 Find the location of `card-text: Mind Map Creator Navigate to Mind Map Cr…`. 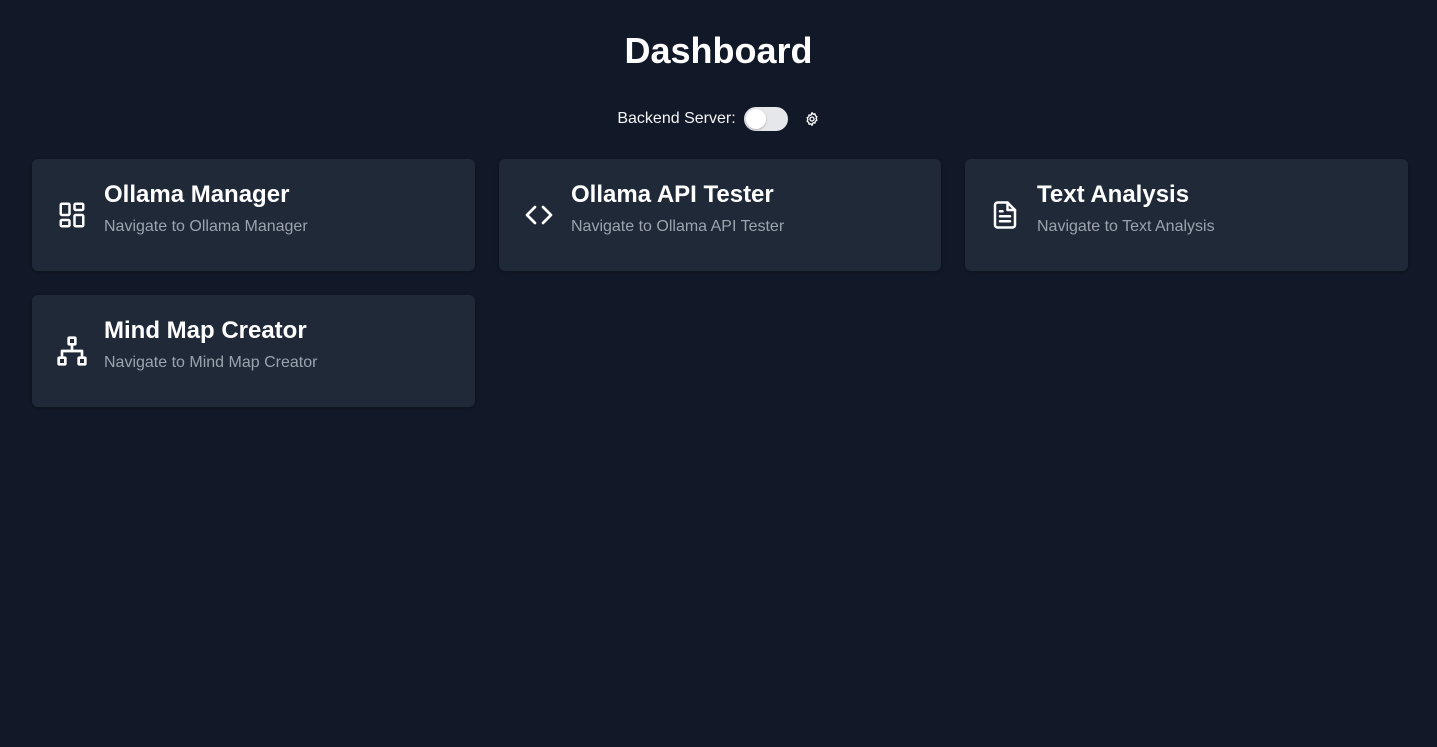

card-text: Mind Map Creator Navigate to Mind Map Cr… is located at coordinates (211, 345).